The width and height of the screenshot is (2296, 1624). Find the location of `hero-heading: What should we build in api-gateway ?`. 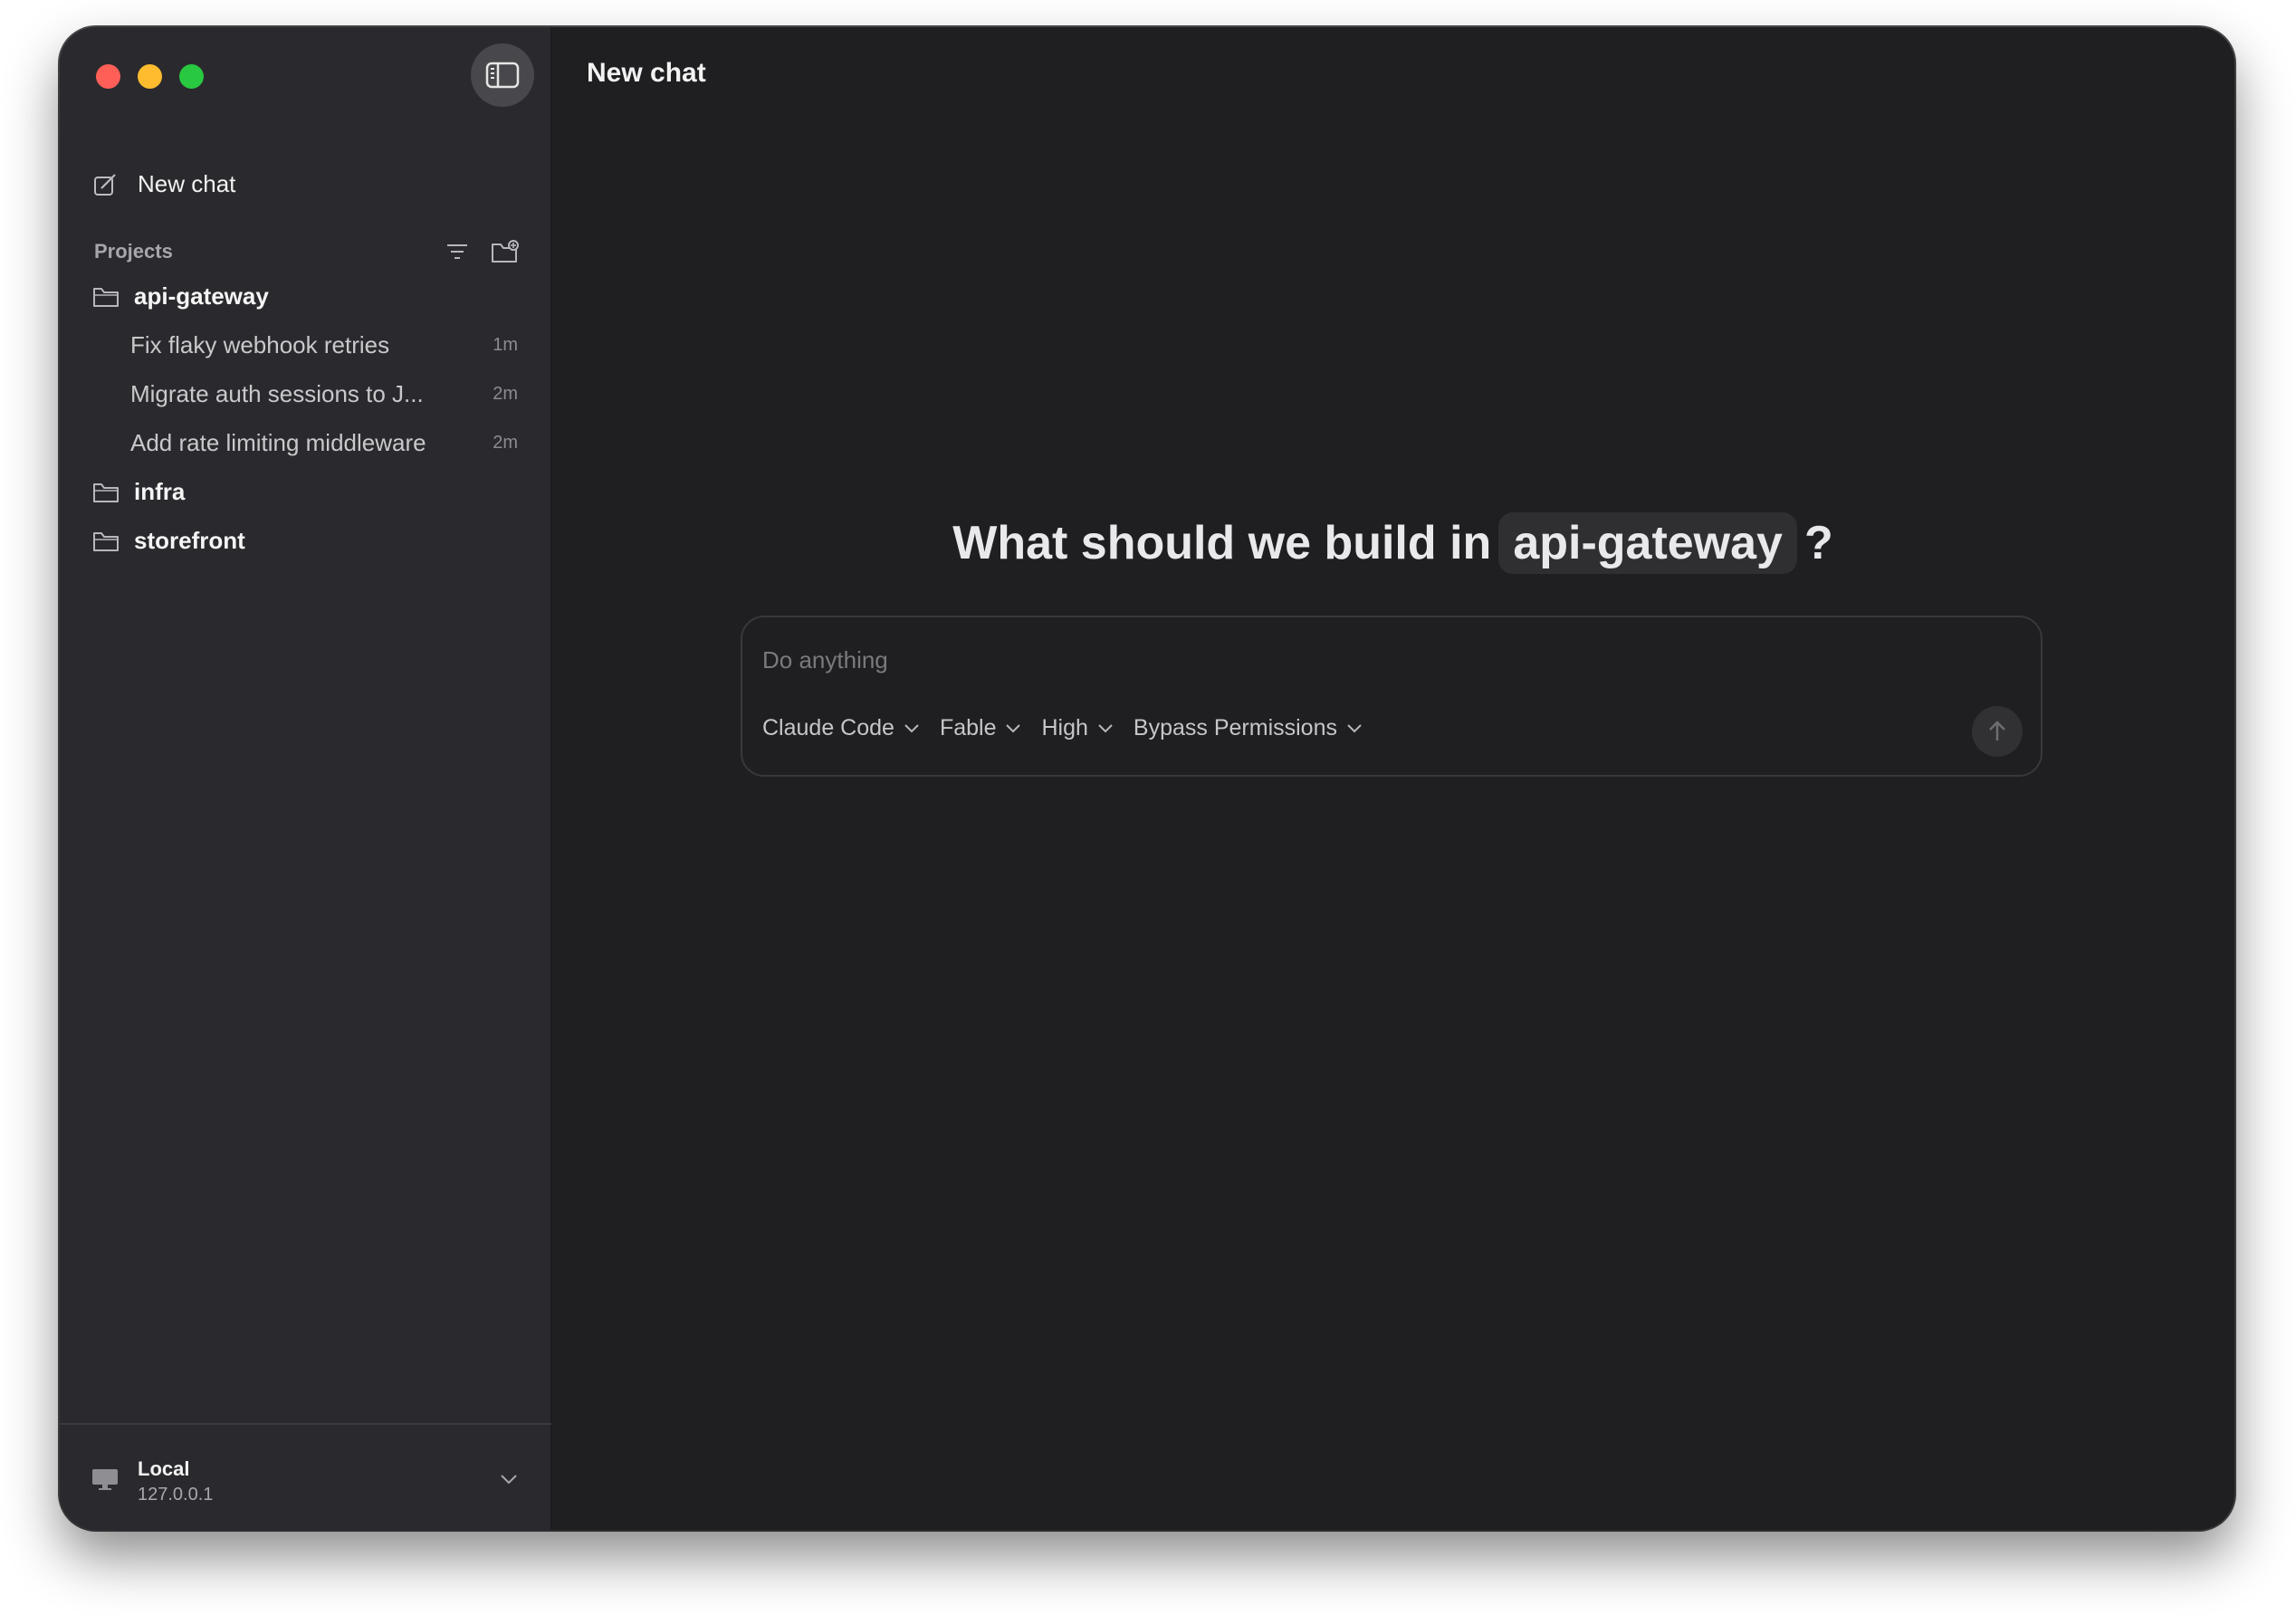

hero-heading: What should we build in api-gateway ? is located at coordinates (1392, 543).